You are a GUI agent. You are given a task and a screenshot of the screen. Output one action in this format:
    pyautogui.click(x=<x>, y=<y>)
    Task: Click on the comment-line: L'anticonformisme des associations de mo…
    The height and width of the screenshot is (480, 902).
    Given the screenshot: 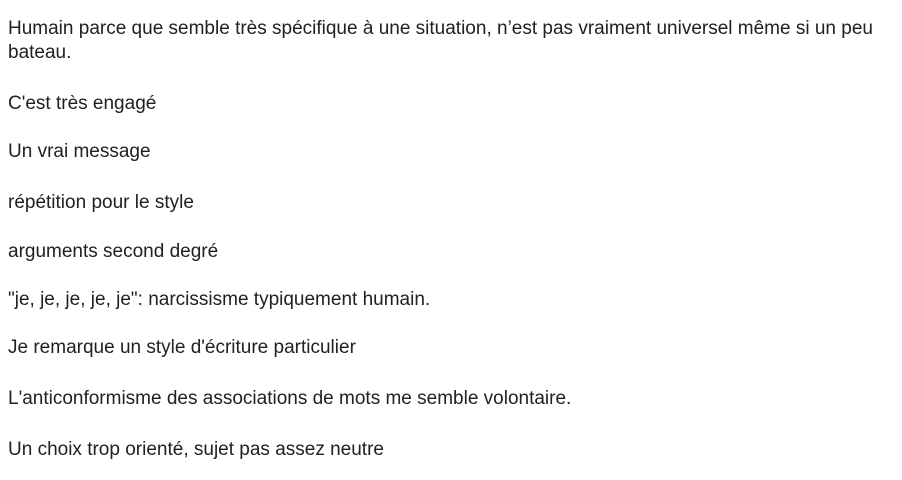 What is the action you would take?
    pyautogui.click(x=290, y=398)
    